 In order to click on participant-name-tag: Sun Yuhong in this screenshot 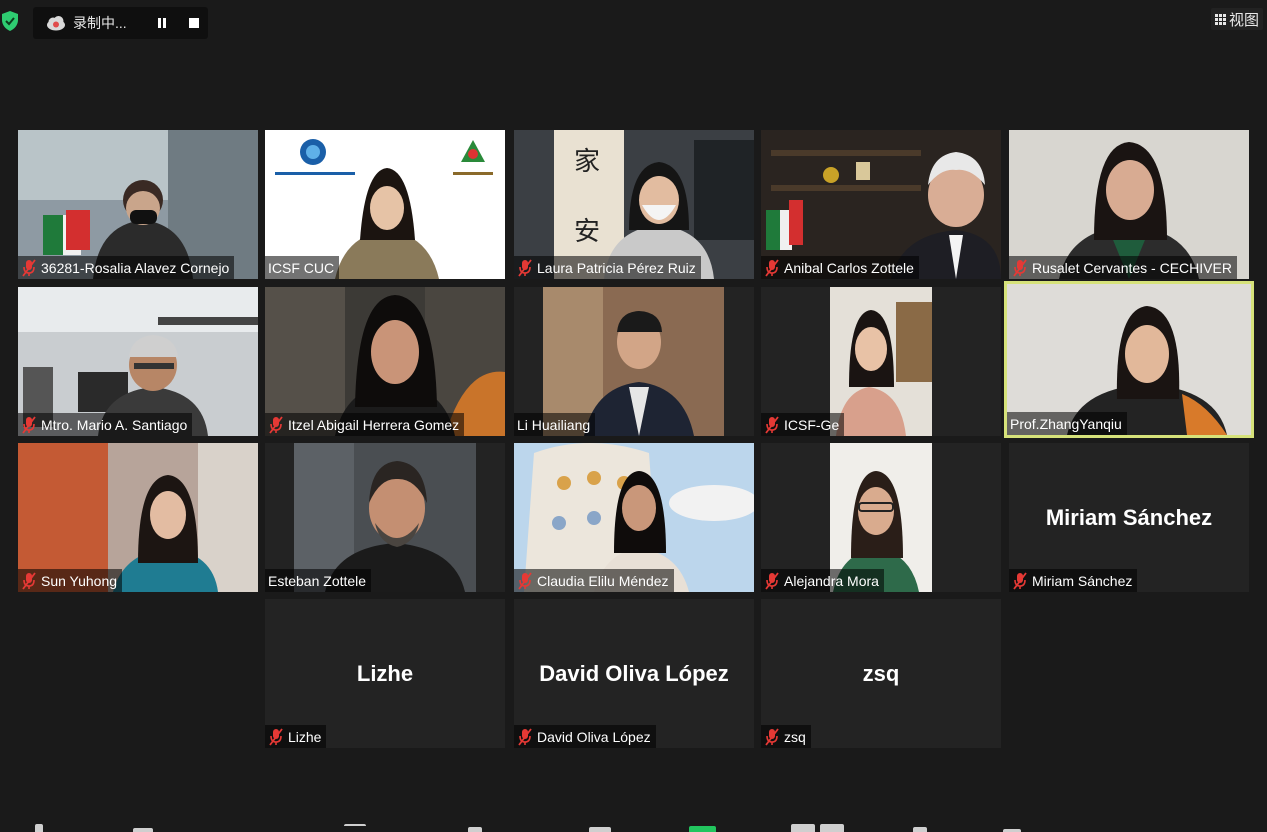, I will do `click(70, 580)`.